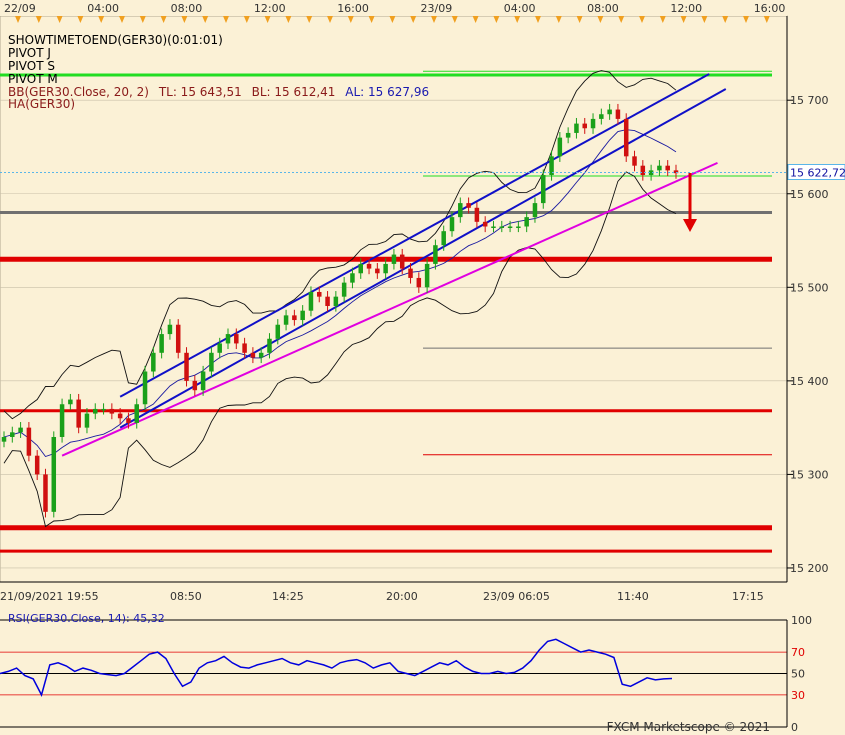  I want to click on legend-ha: HA(GER30), so click(41, 104).